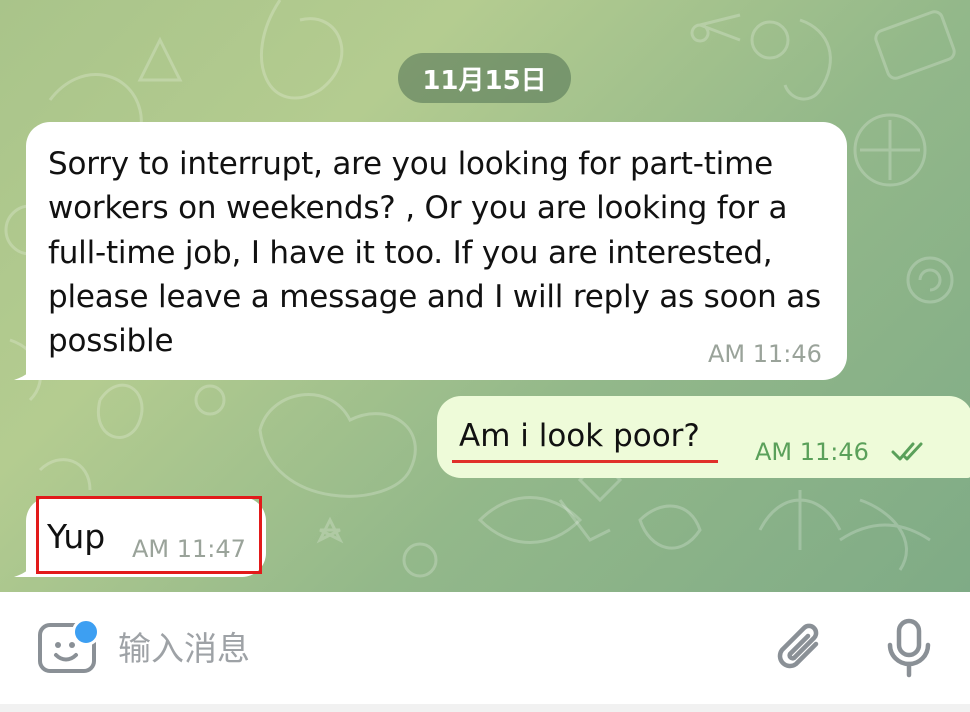 This screenshot has width=970, height=712. Describe the element at coordinates (149, 535) in the screenshot. I see `annotation-highlight-box` at that location.